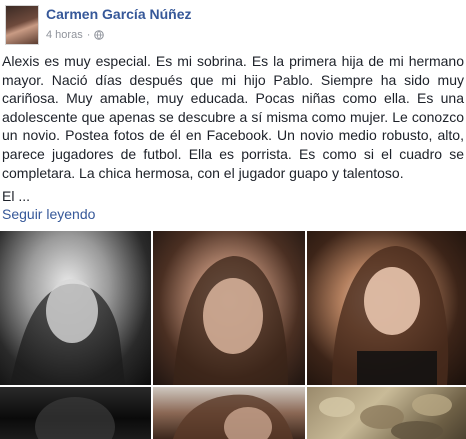  Describe the element at coordinates (233, 25) in the screenshot. I see `post-header: Carmen García Núñez 4 horas ·` at that location.